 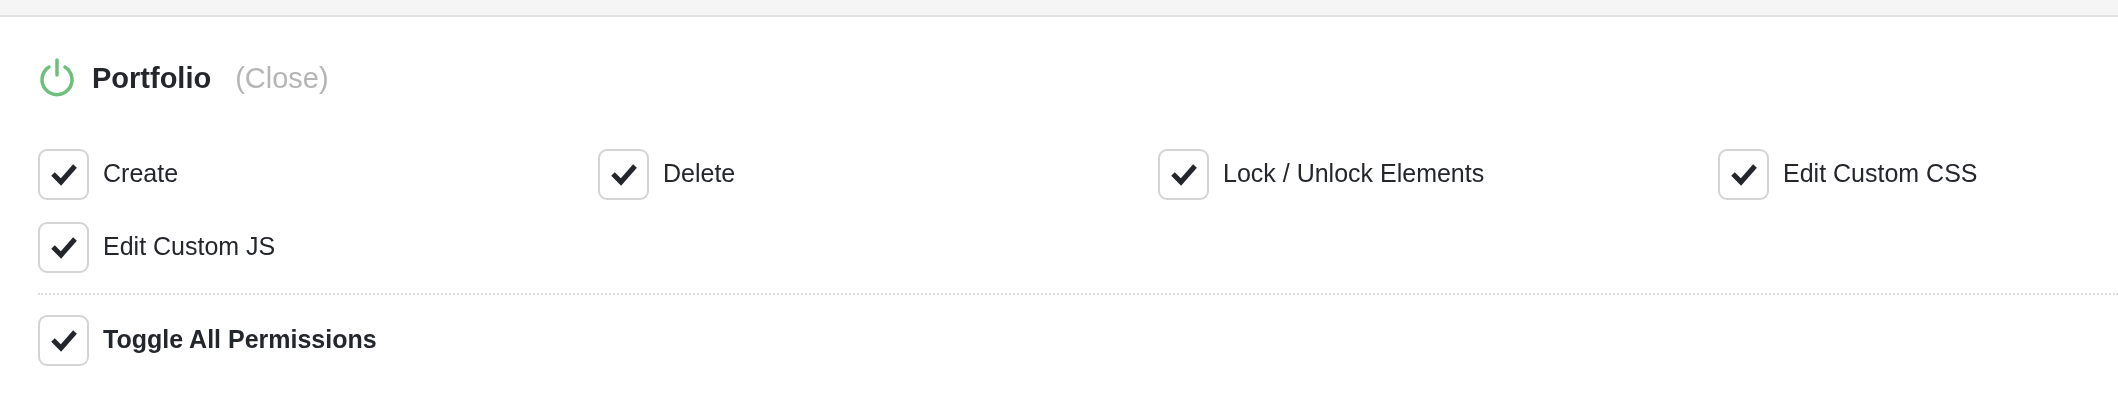 What do you see at coordinates (1354, 174) in the screenshot?
I see `checkbox-label: Lock / Unlock Elements` at bounding box center [1354, 174].